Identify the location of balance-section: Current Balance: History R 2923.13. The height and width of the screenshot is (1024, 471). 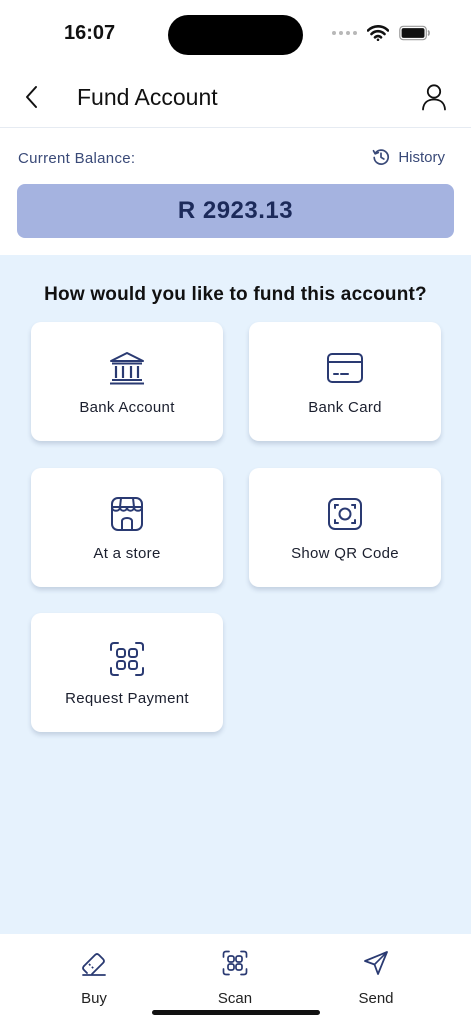
(235, 191).